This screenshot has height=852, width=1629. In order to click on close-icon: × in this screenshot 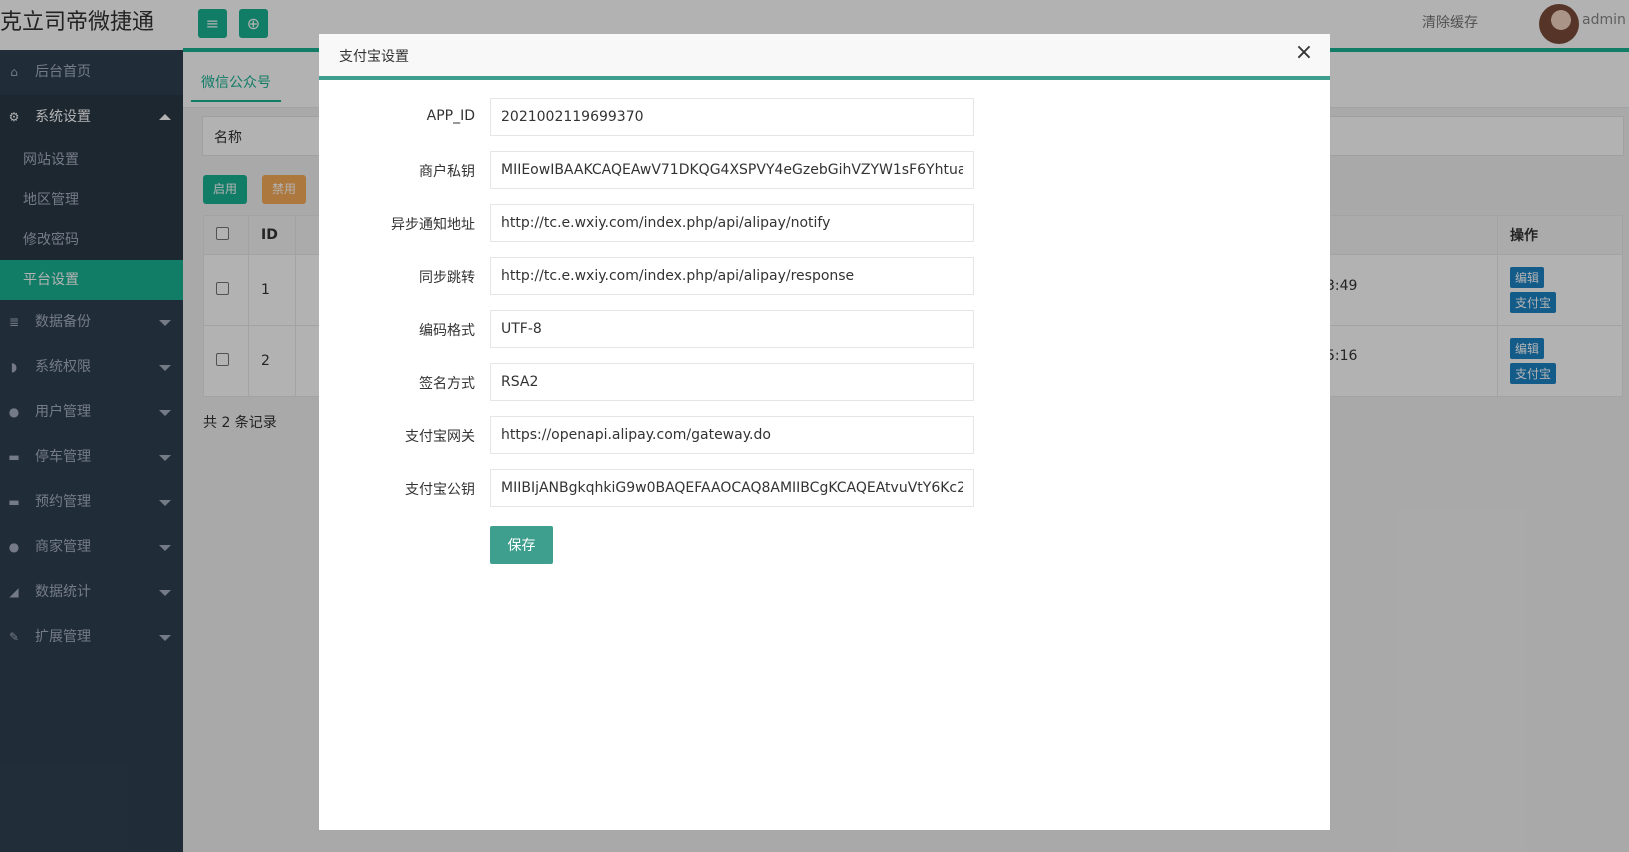, I will do `click(1304, 52)`.